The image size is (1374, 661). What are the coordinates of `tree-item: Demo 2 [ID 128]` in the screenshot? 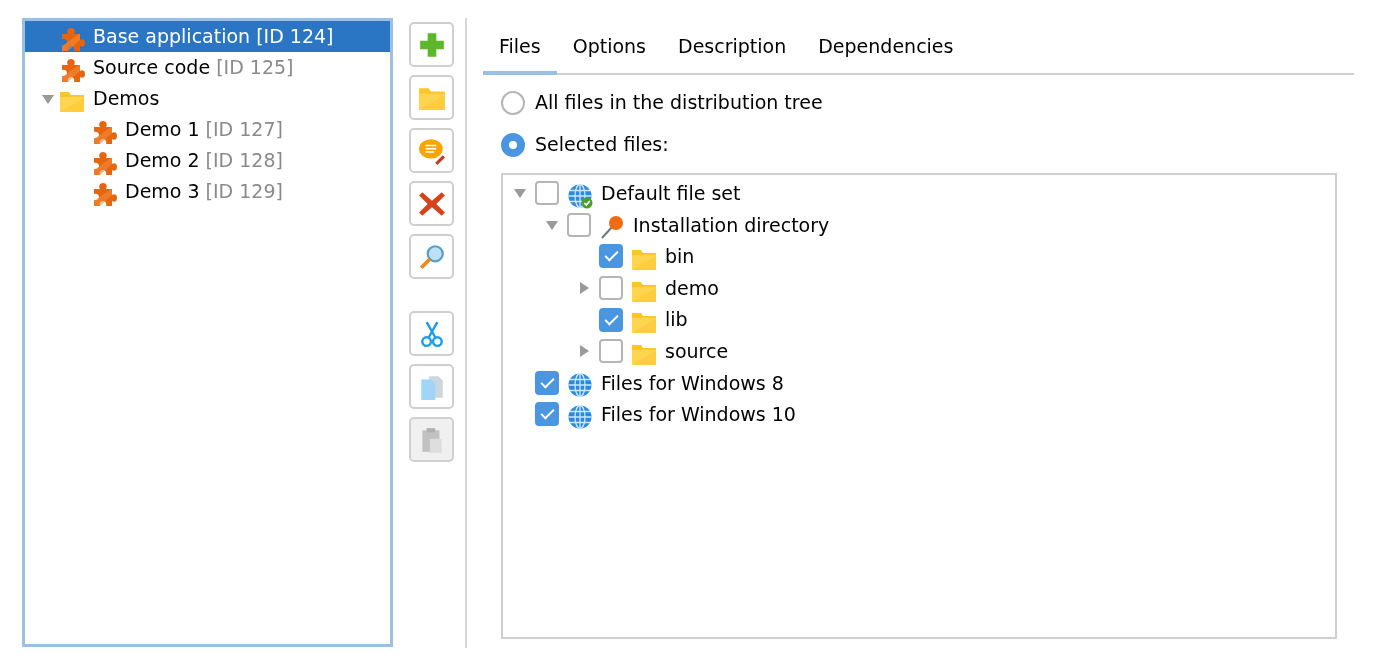 It's located at (207, 160).